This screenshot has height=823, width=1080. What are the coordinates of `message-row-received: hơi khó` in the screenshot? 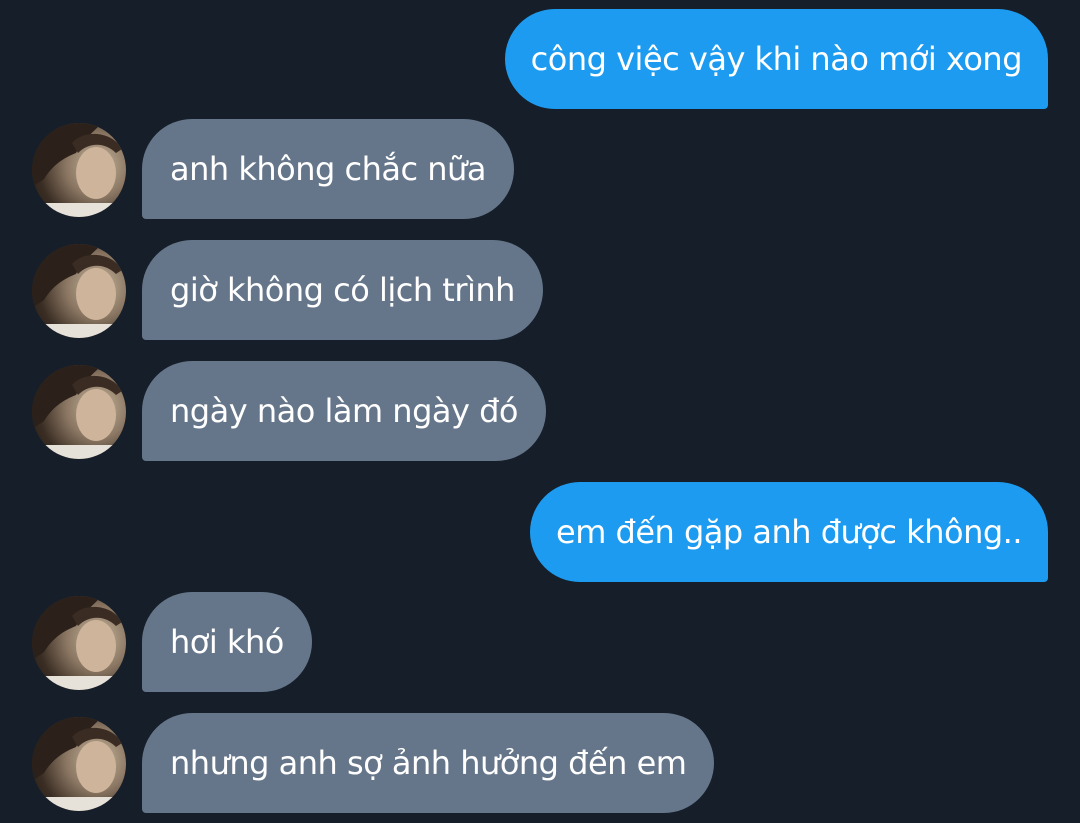 It's located at (540, 642).